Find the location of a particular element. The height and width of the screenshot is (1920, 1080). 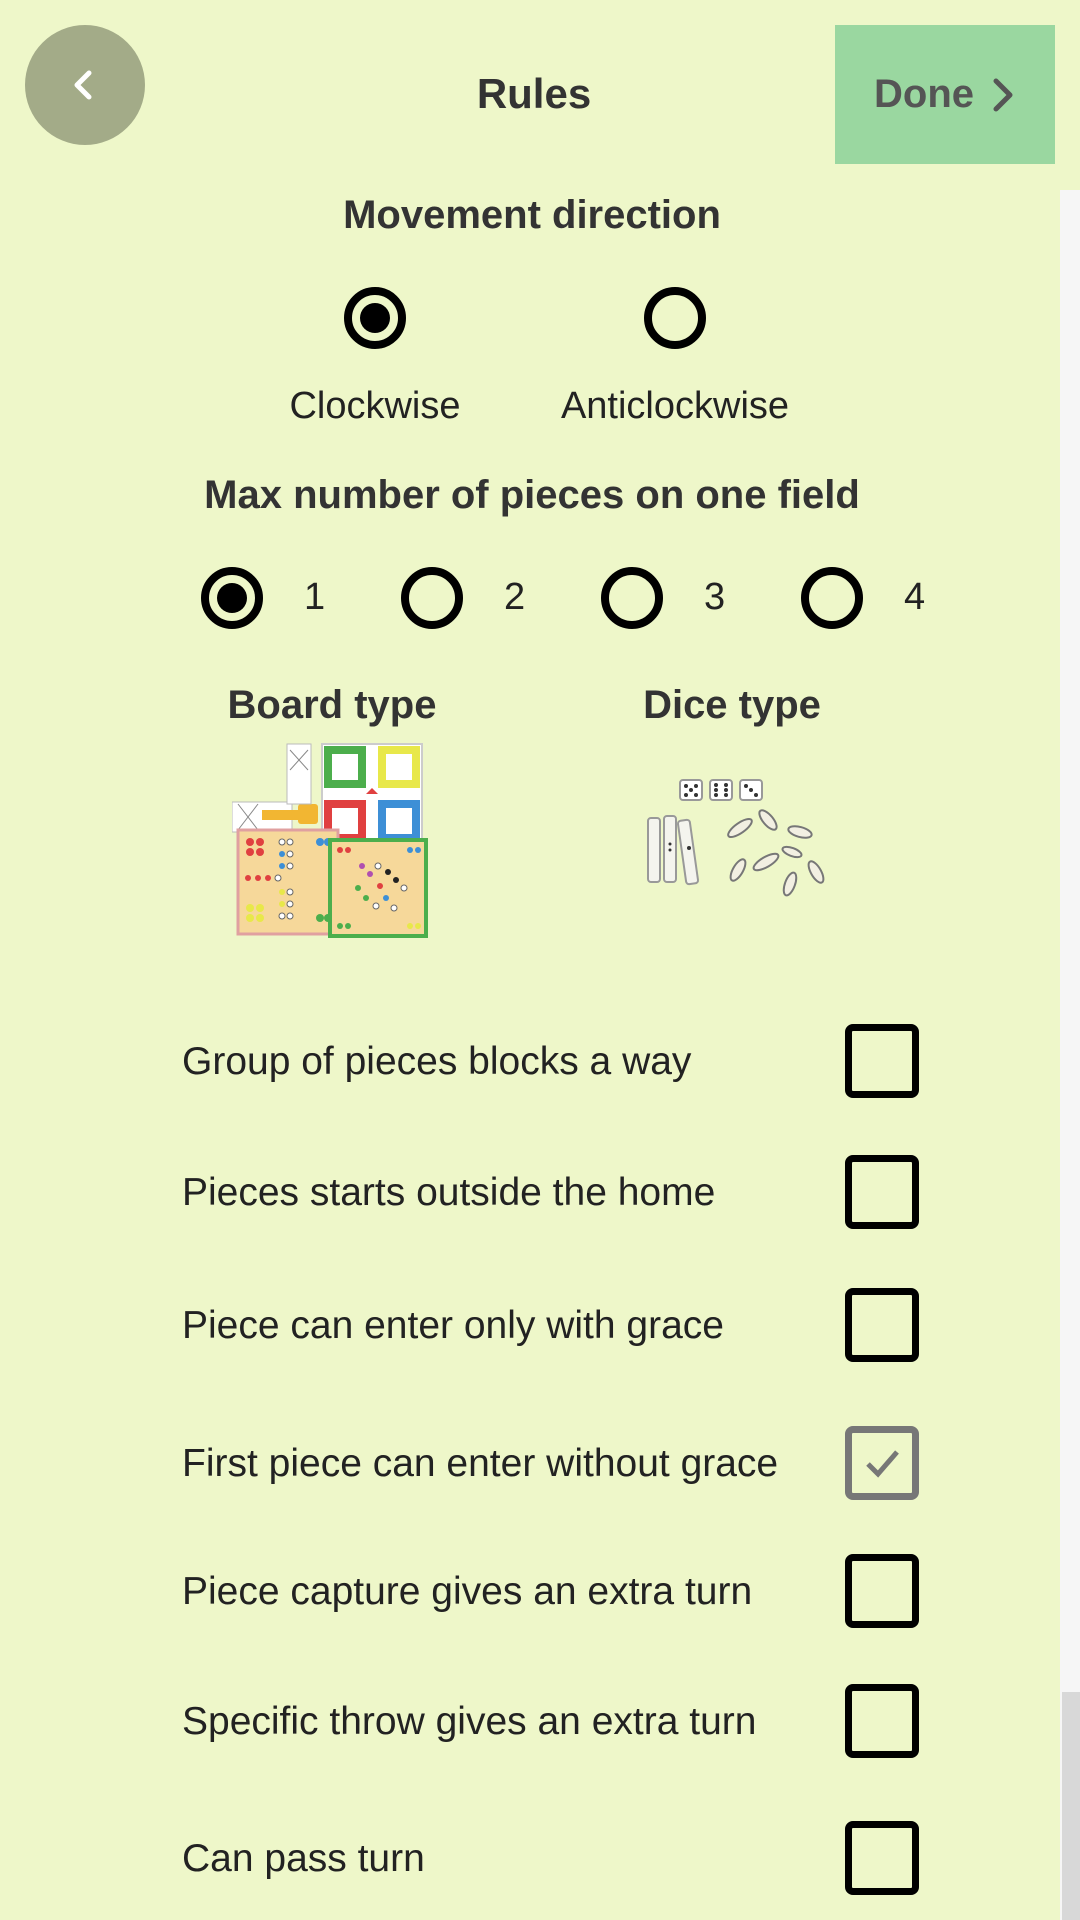

max-pieces-title: Max number of pieces on one field is located at coordinates (532, 495).